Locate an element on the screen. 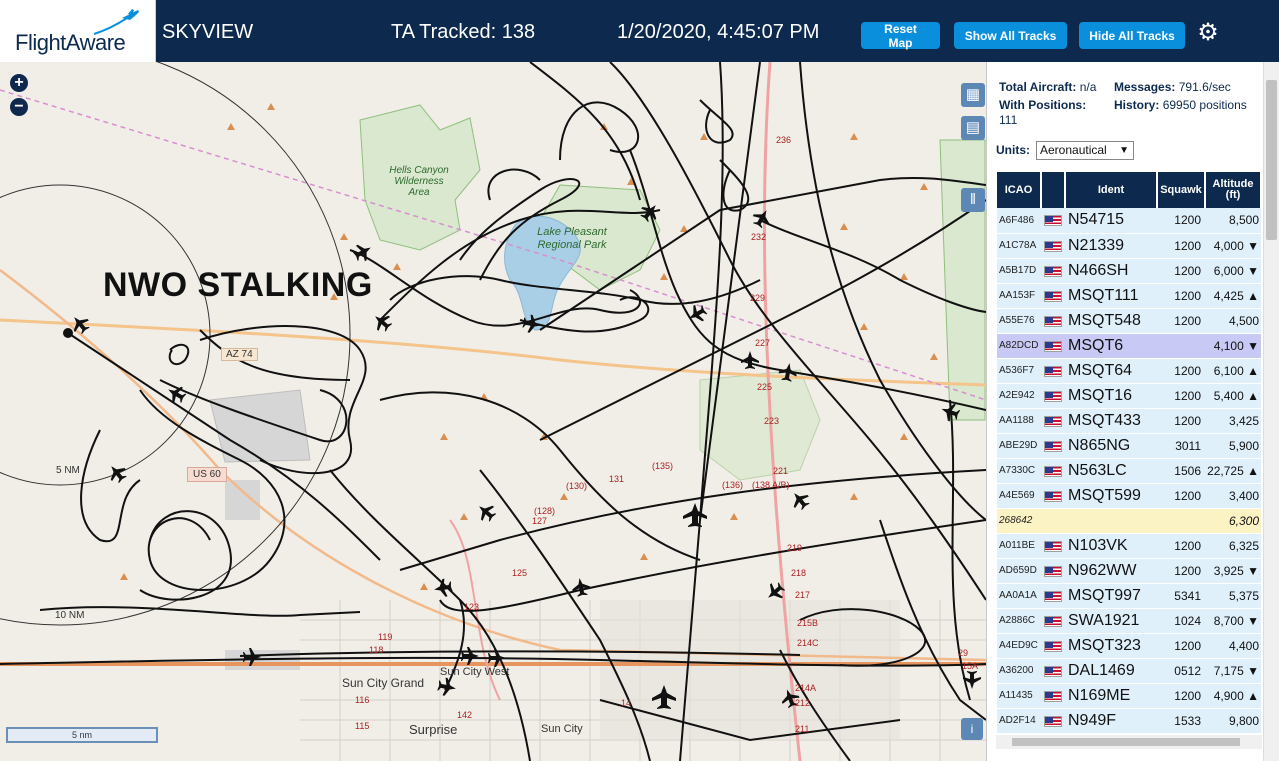  label-us60: US 60 is located at coordinates (207, 474).